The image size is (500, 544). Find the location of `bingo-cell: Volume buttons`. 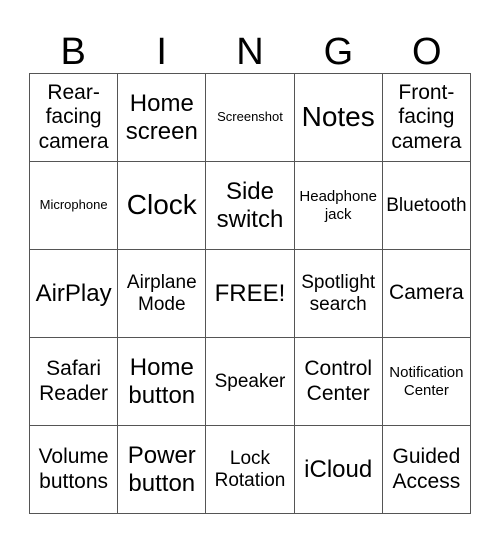

bingo-cell: Volume buttons is located at coordinates (74, 470).